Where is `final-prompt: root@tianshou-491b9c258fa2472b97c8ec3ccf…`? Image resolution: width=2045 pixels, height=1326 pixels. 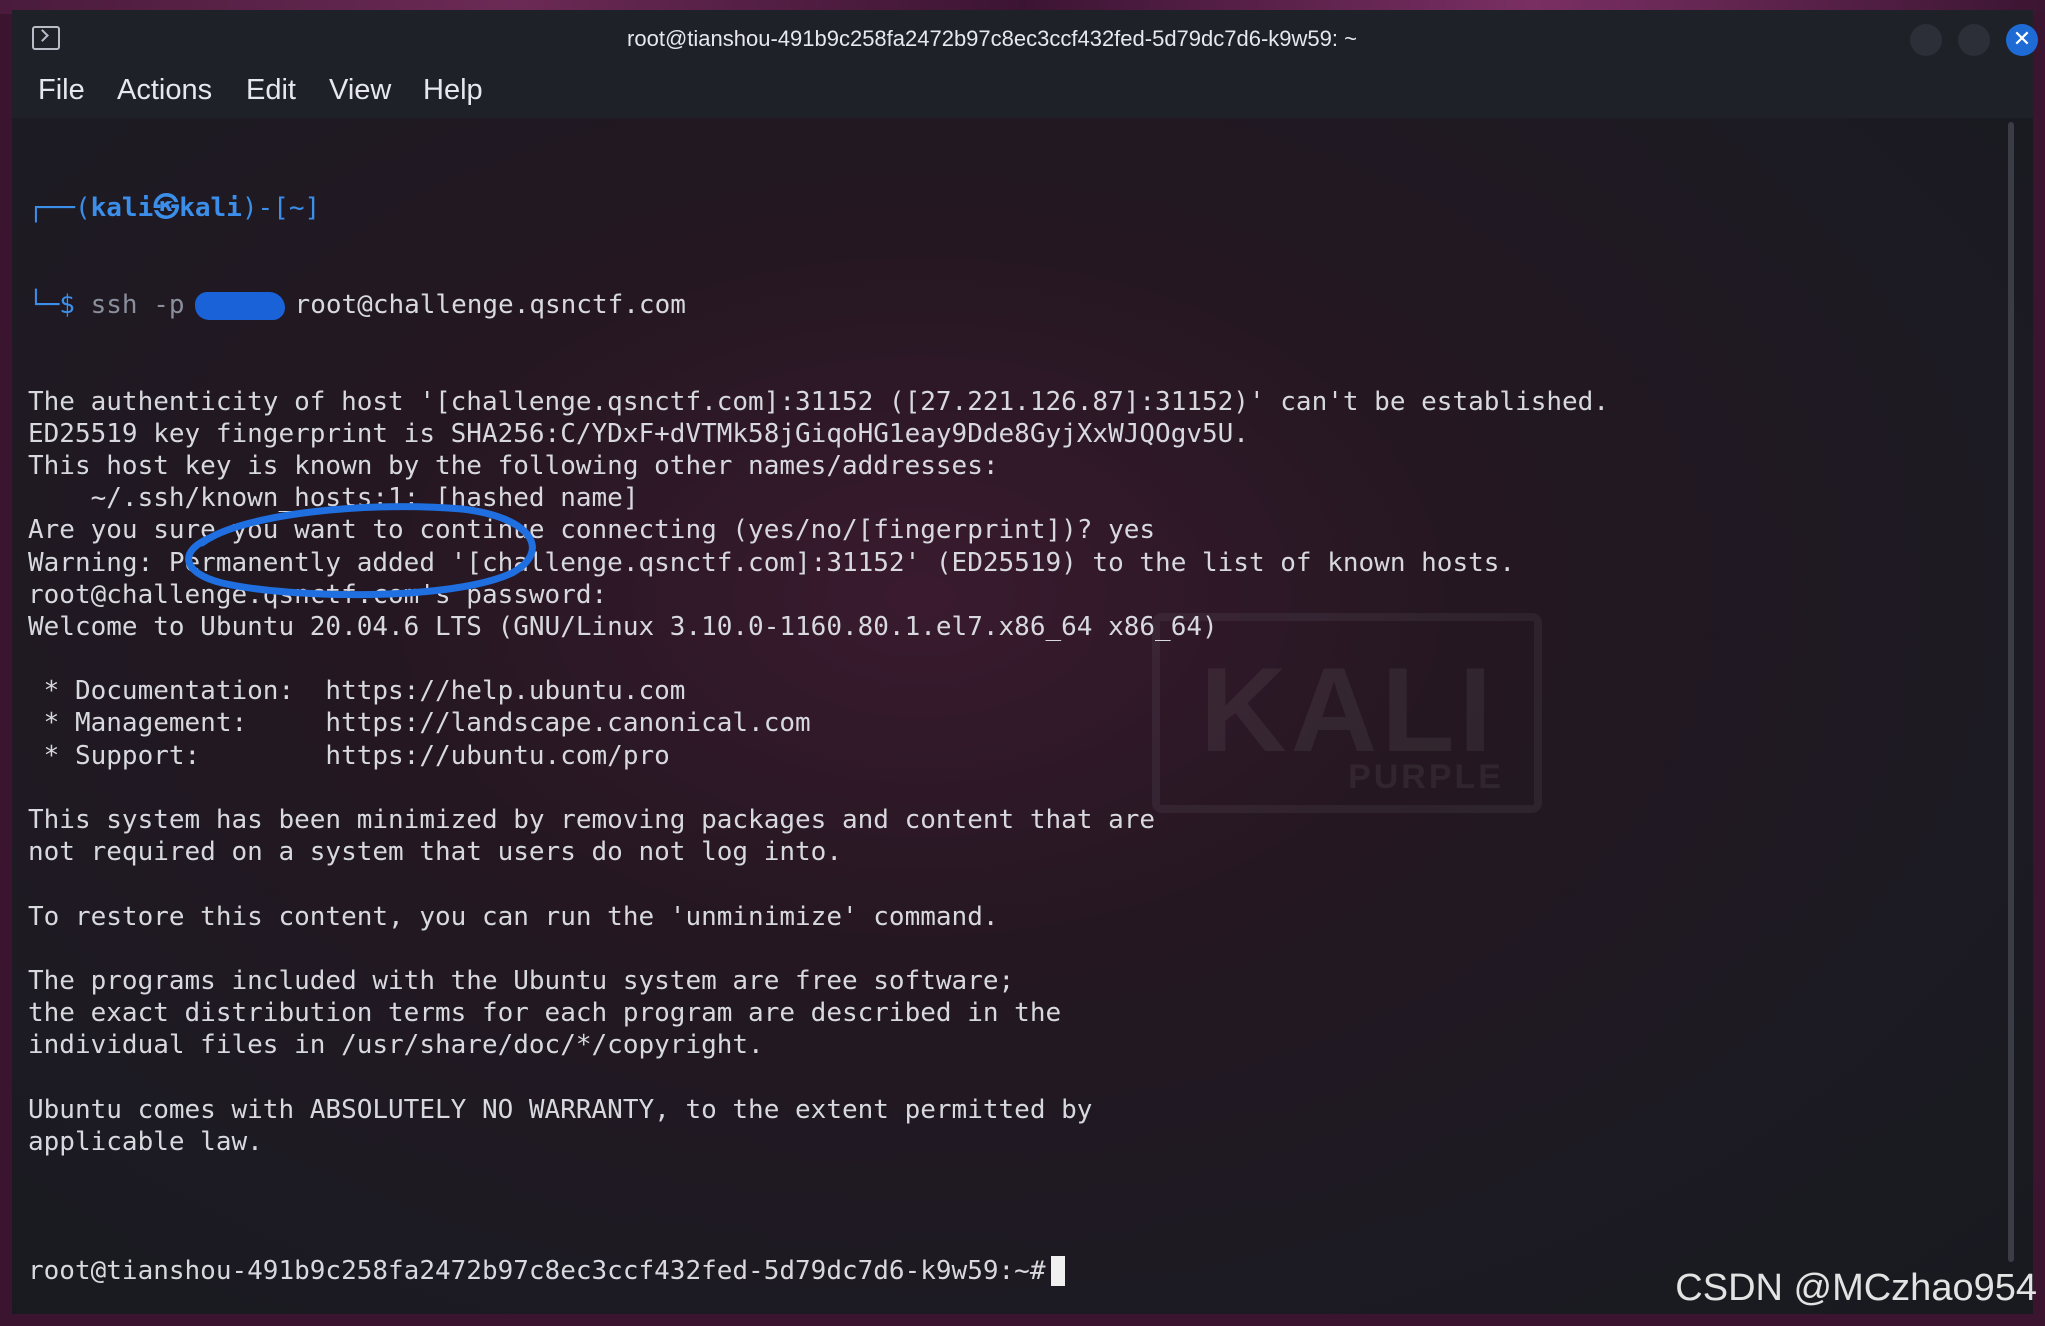 final-prompt: root@tianshou-491b9c258fa2472b97c8ec3ccf… is located at coordinates (537, 1270).